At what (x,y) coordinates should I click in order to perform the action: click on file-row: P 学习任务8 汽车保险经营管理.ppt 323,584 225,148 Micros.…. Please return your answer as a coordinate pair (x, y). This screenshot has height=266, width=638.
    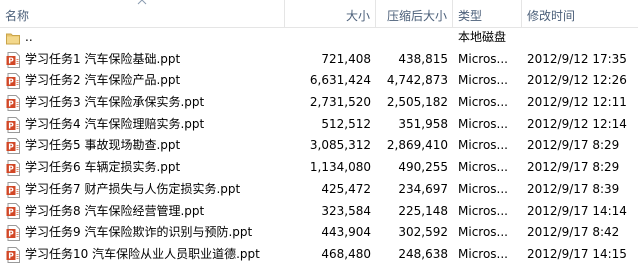
    Looking at the image, I should click on (319, 212).